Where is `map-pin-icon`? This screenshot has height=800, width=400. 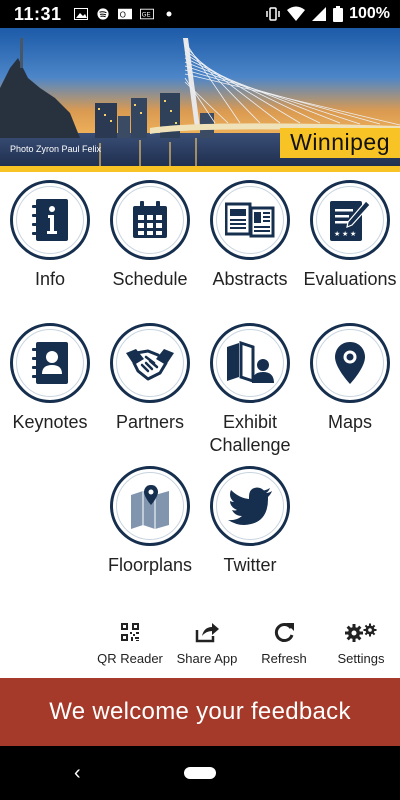
map-pin-icon is located at coordinates (350, 363).